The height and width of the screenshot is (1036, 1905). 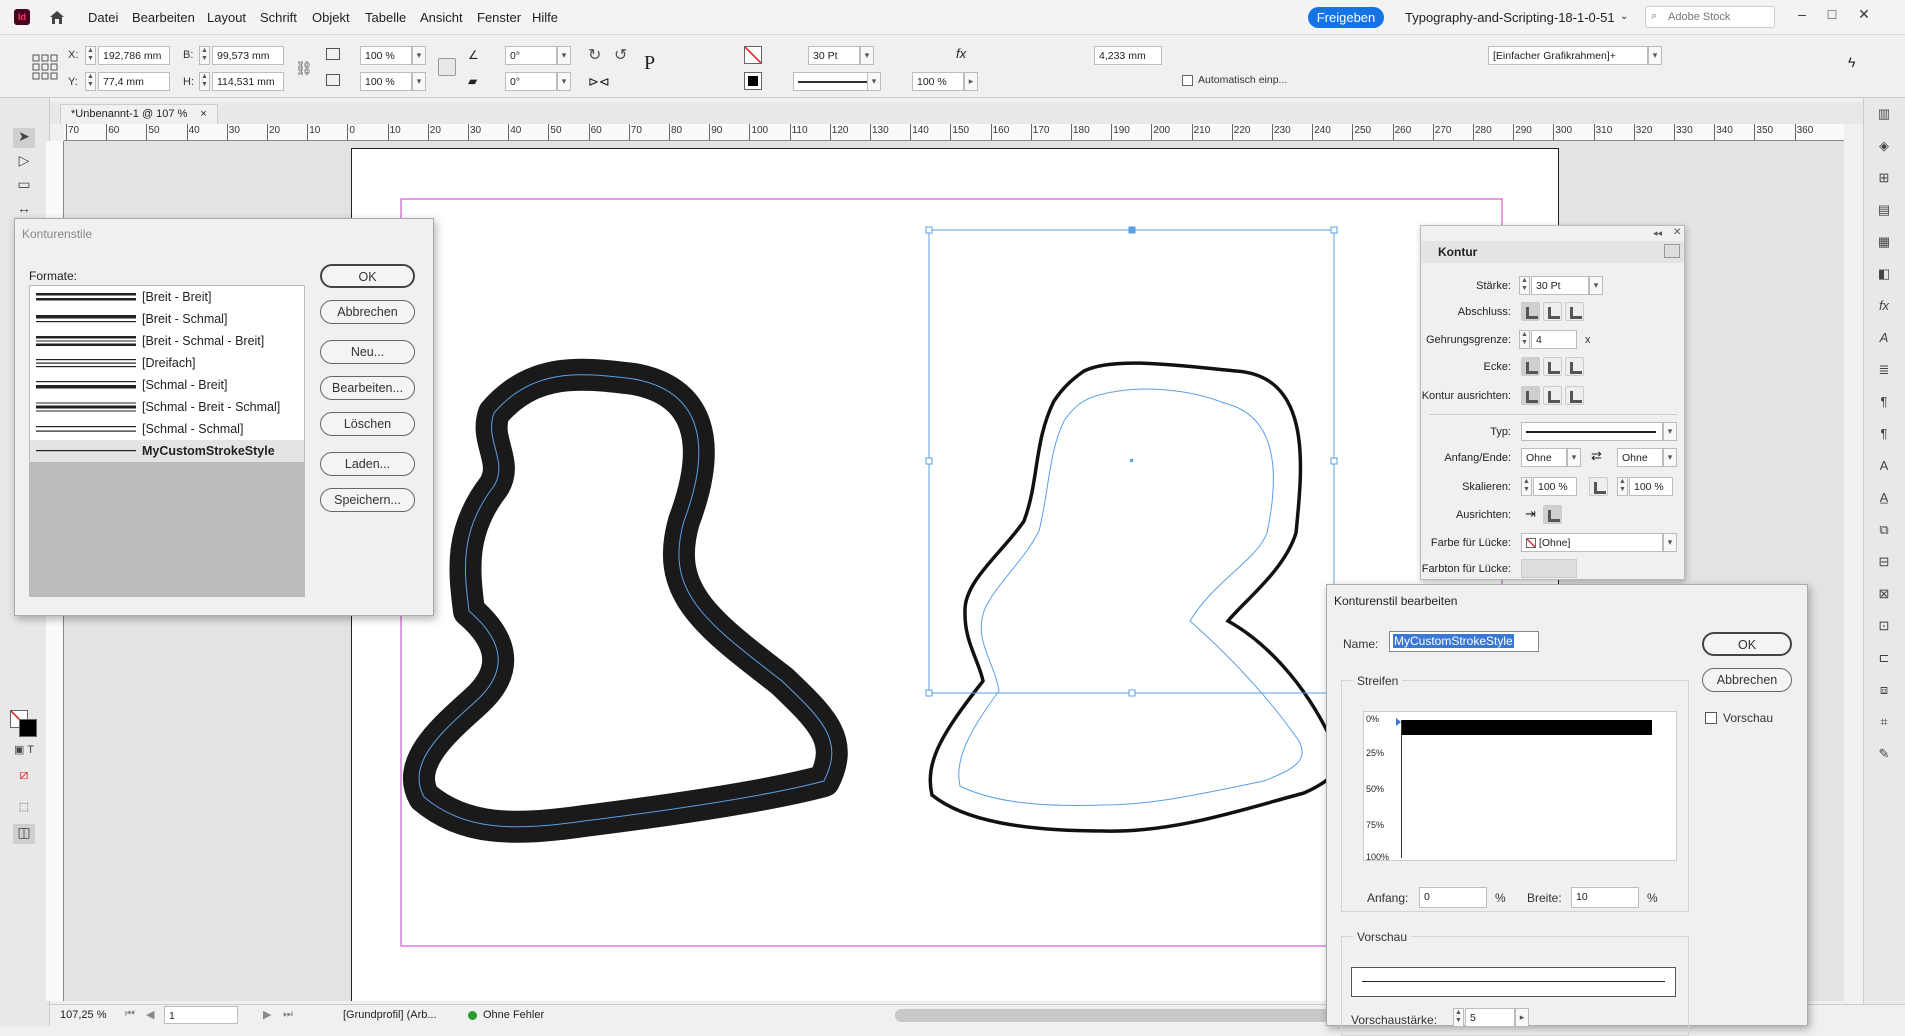 I want to click on w-spinner: ▲ ▼, so click(x=204, y=55).